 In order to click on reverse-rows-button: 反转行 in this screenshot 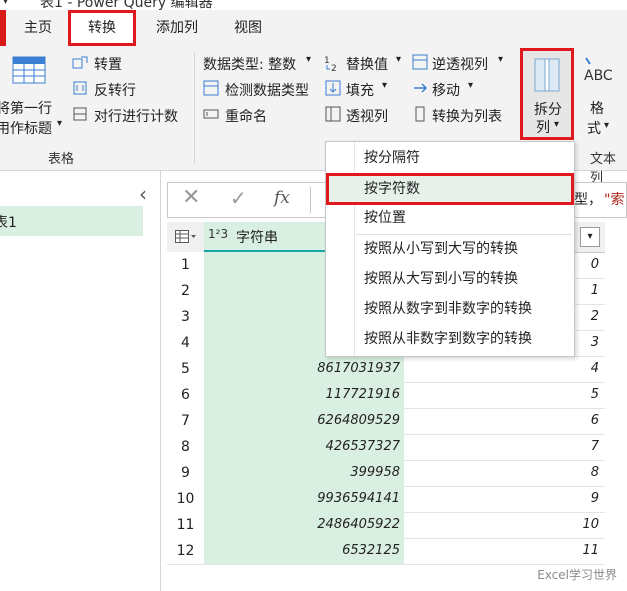, I will do `click(115, 90)`.